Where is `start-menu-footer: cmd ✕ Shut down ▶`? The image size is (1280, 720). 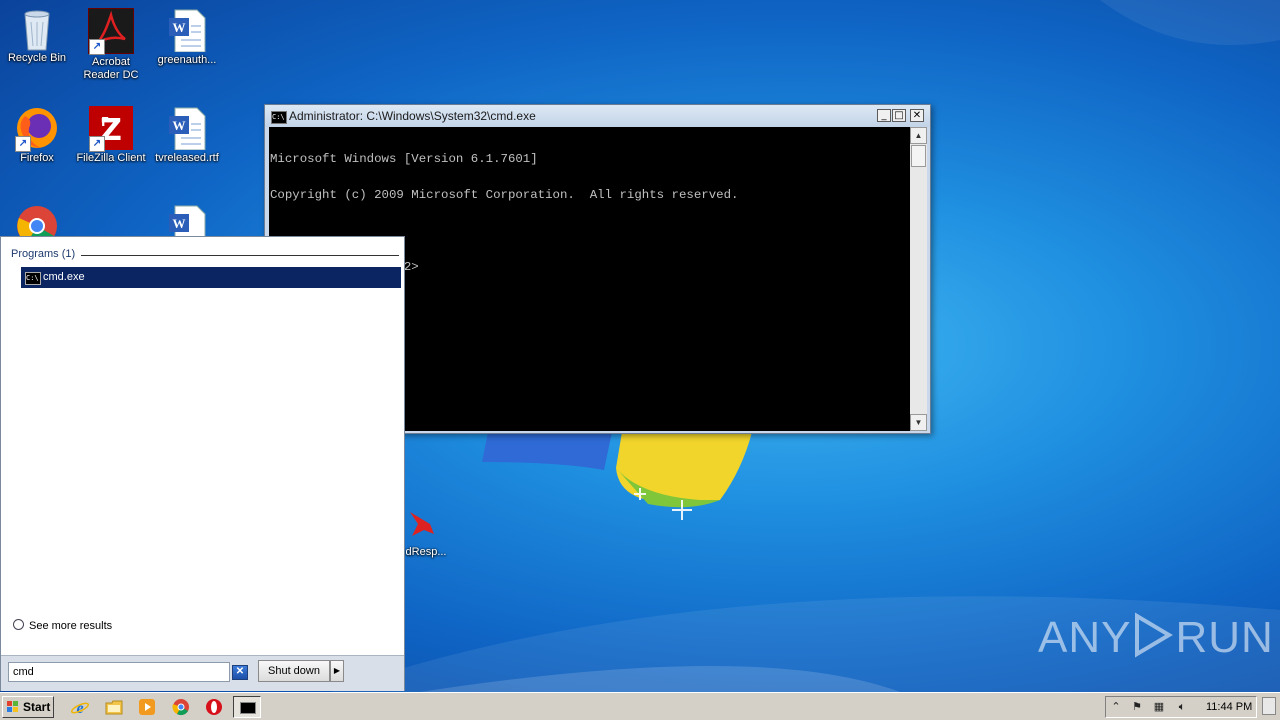
start-menu-footer: cmd ✕ Shut down ▶ is located at coordinates (202, 673).